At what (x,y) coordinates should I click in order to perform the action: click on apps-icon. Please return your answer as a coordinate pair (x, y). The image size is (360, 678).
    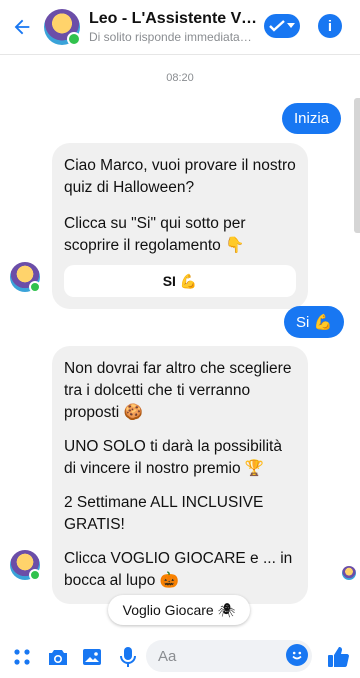
    Looking at the image, I should click on (22, 657).